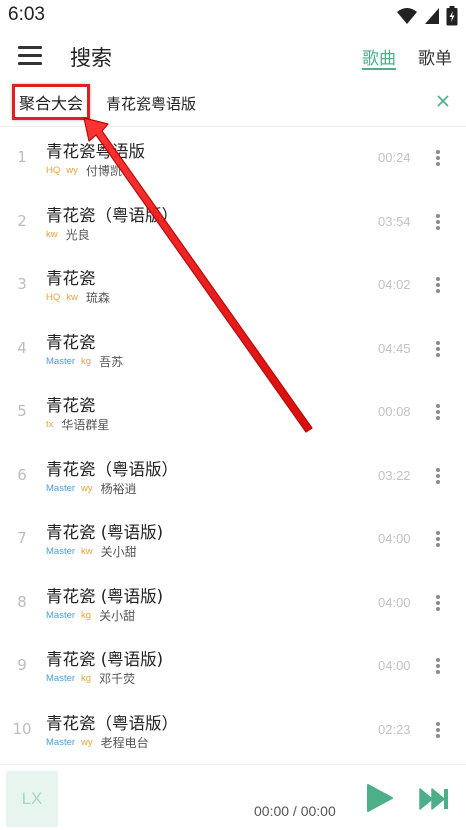 The image size is (466, 830). Describe the element at coordinates (22, 157) in the screenshot. I see `song-index: 1` at that location.